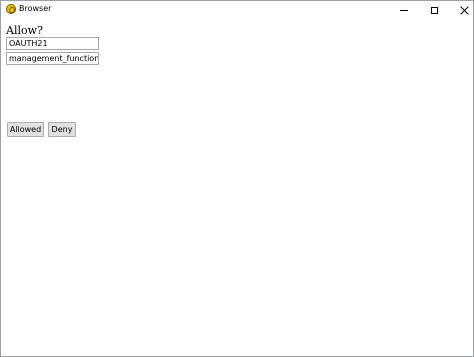 The image size is (474, 357). I want to click on deny-button: Deny, so click(62, 129).